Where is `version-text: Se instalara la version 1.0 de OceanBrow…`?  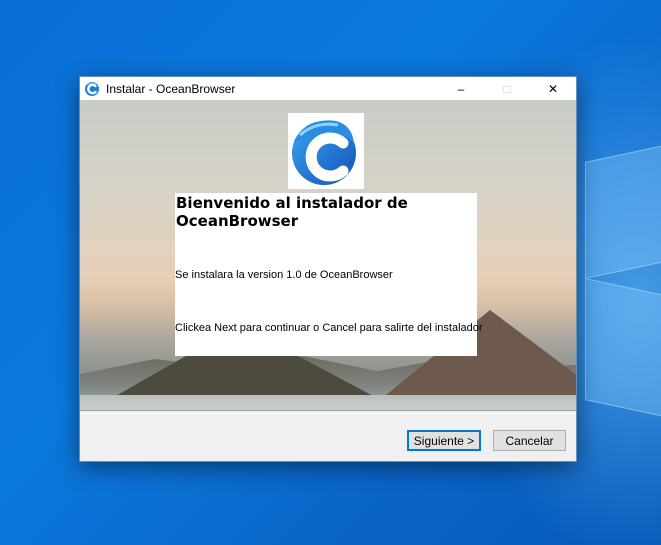
version-text: Se instalara la version 1.0 de OceanBrow… is located at coordinates (284, 275).